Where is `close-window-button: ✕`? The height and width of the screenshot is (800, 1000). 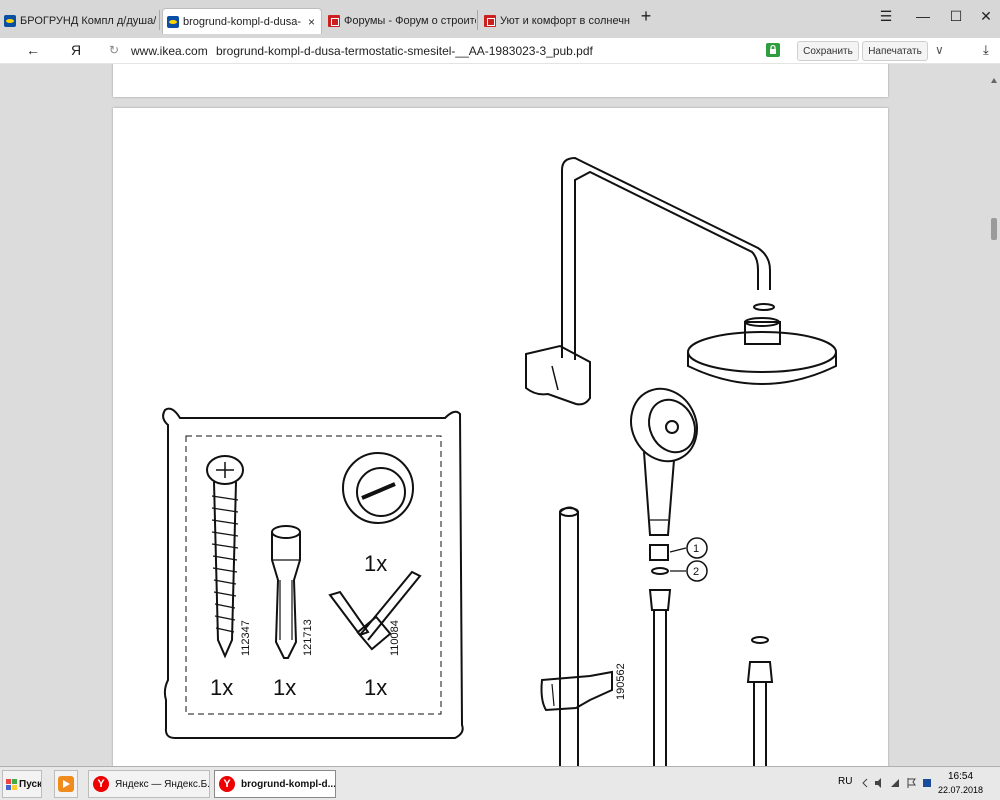
close-window-button: ✕ is located at coordinates (986, 16).